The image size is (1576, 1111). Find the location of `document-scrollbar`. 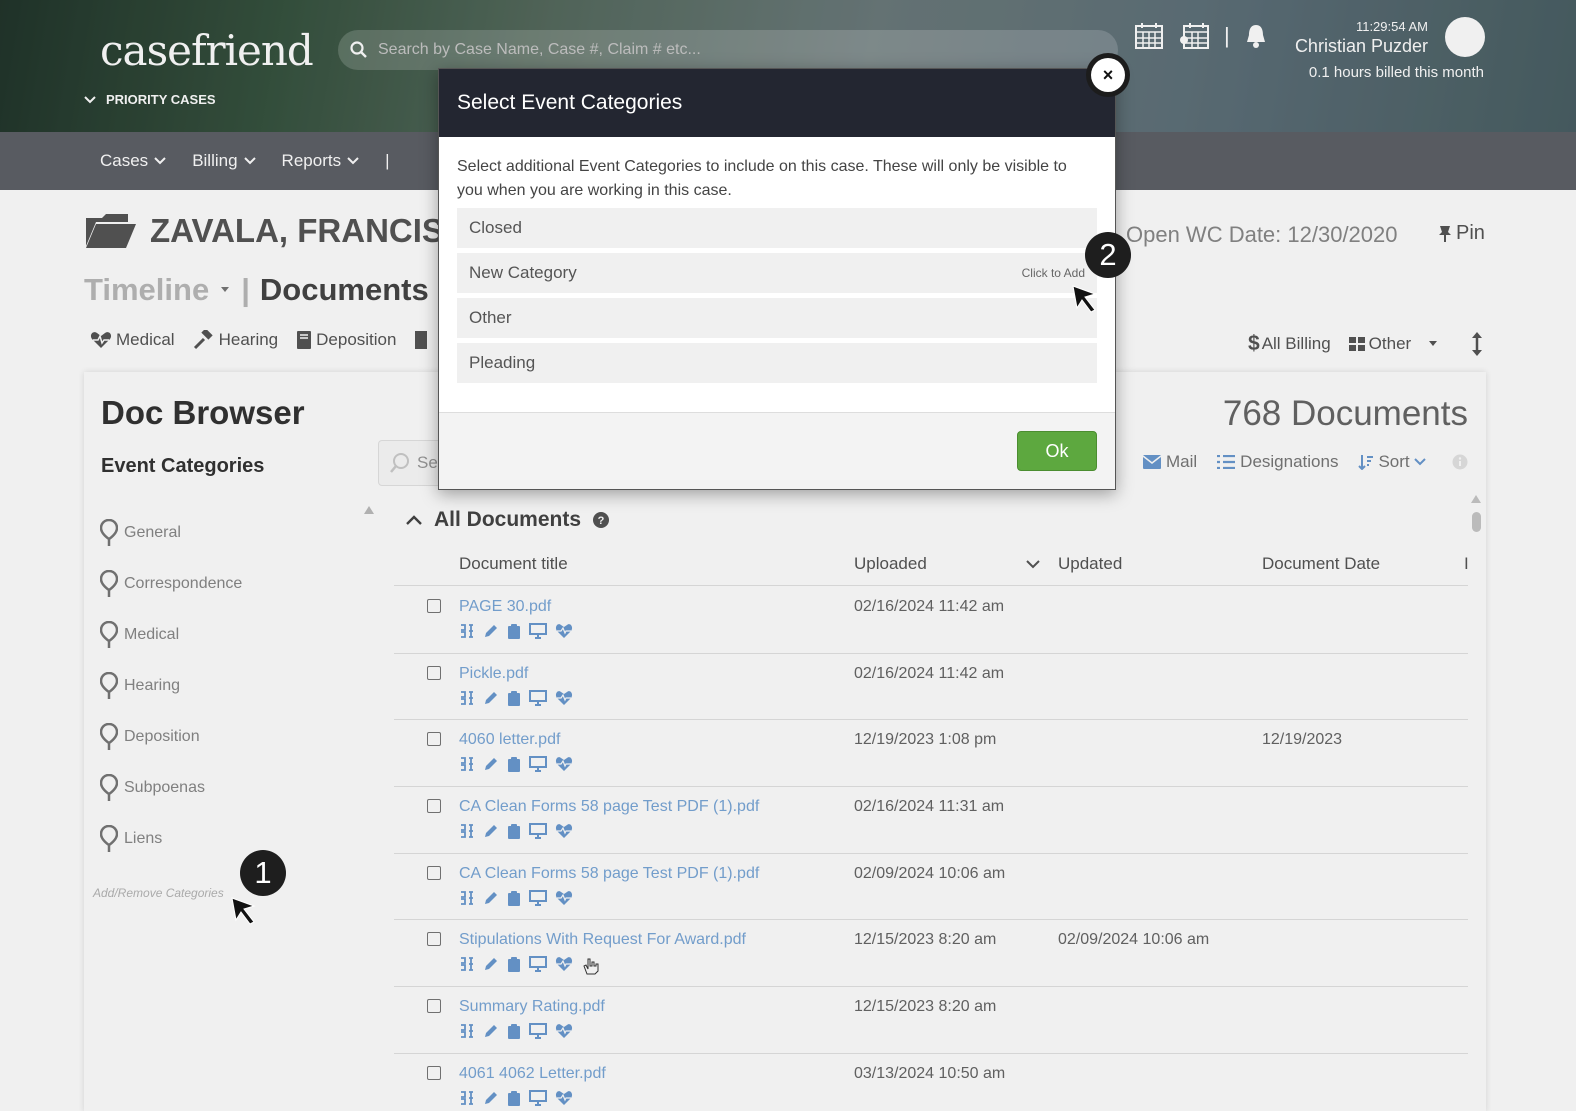

document-scrollbar is located at coordinates (1476, 799).